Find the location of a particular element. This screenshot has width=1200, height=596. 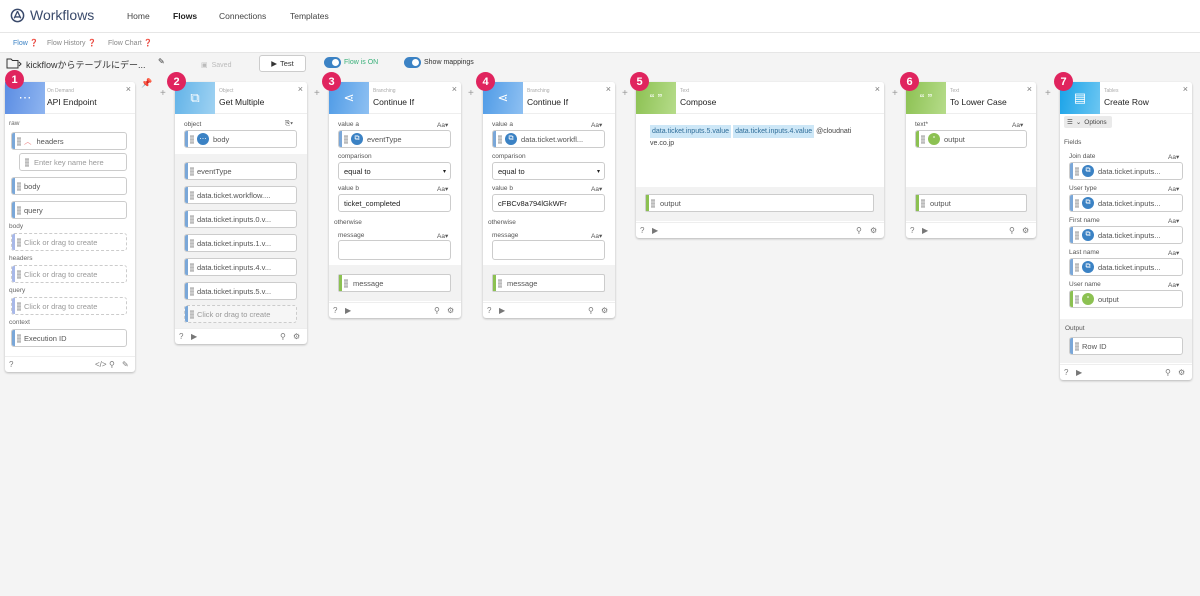

folder-icon is located at coordinates (14, 63).